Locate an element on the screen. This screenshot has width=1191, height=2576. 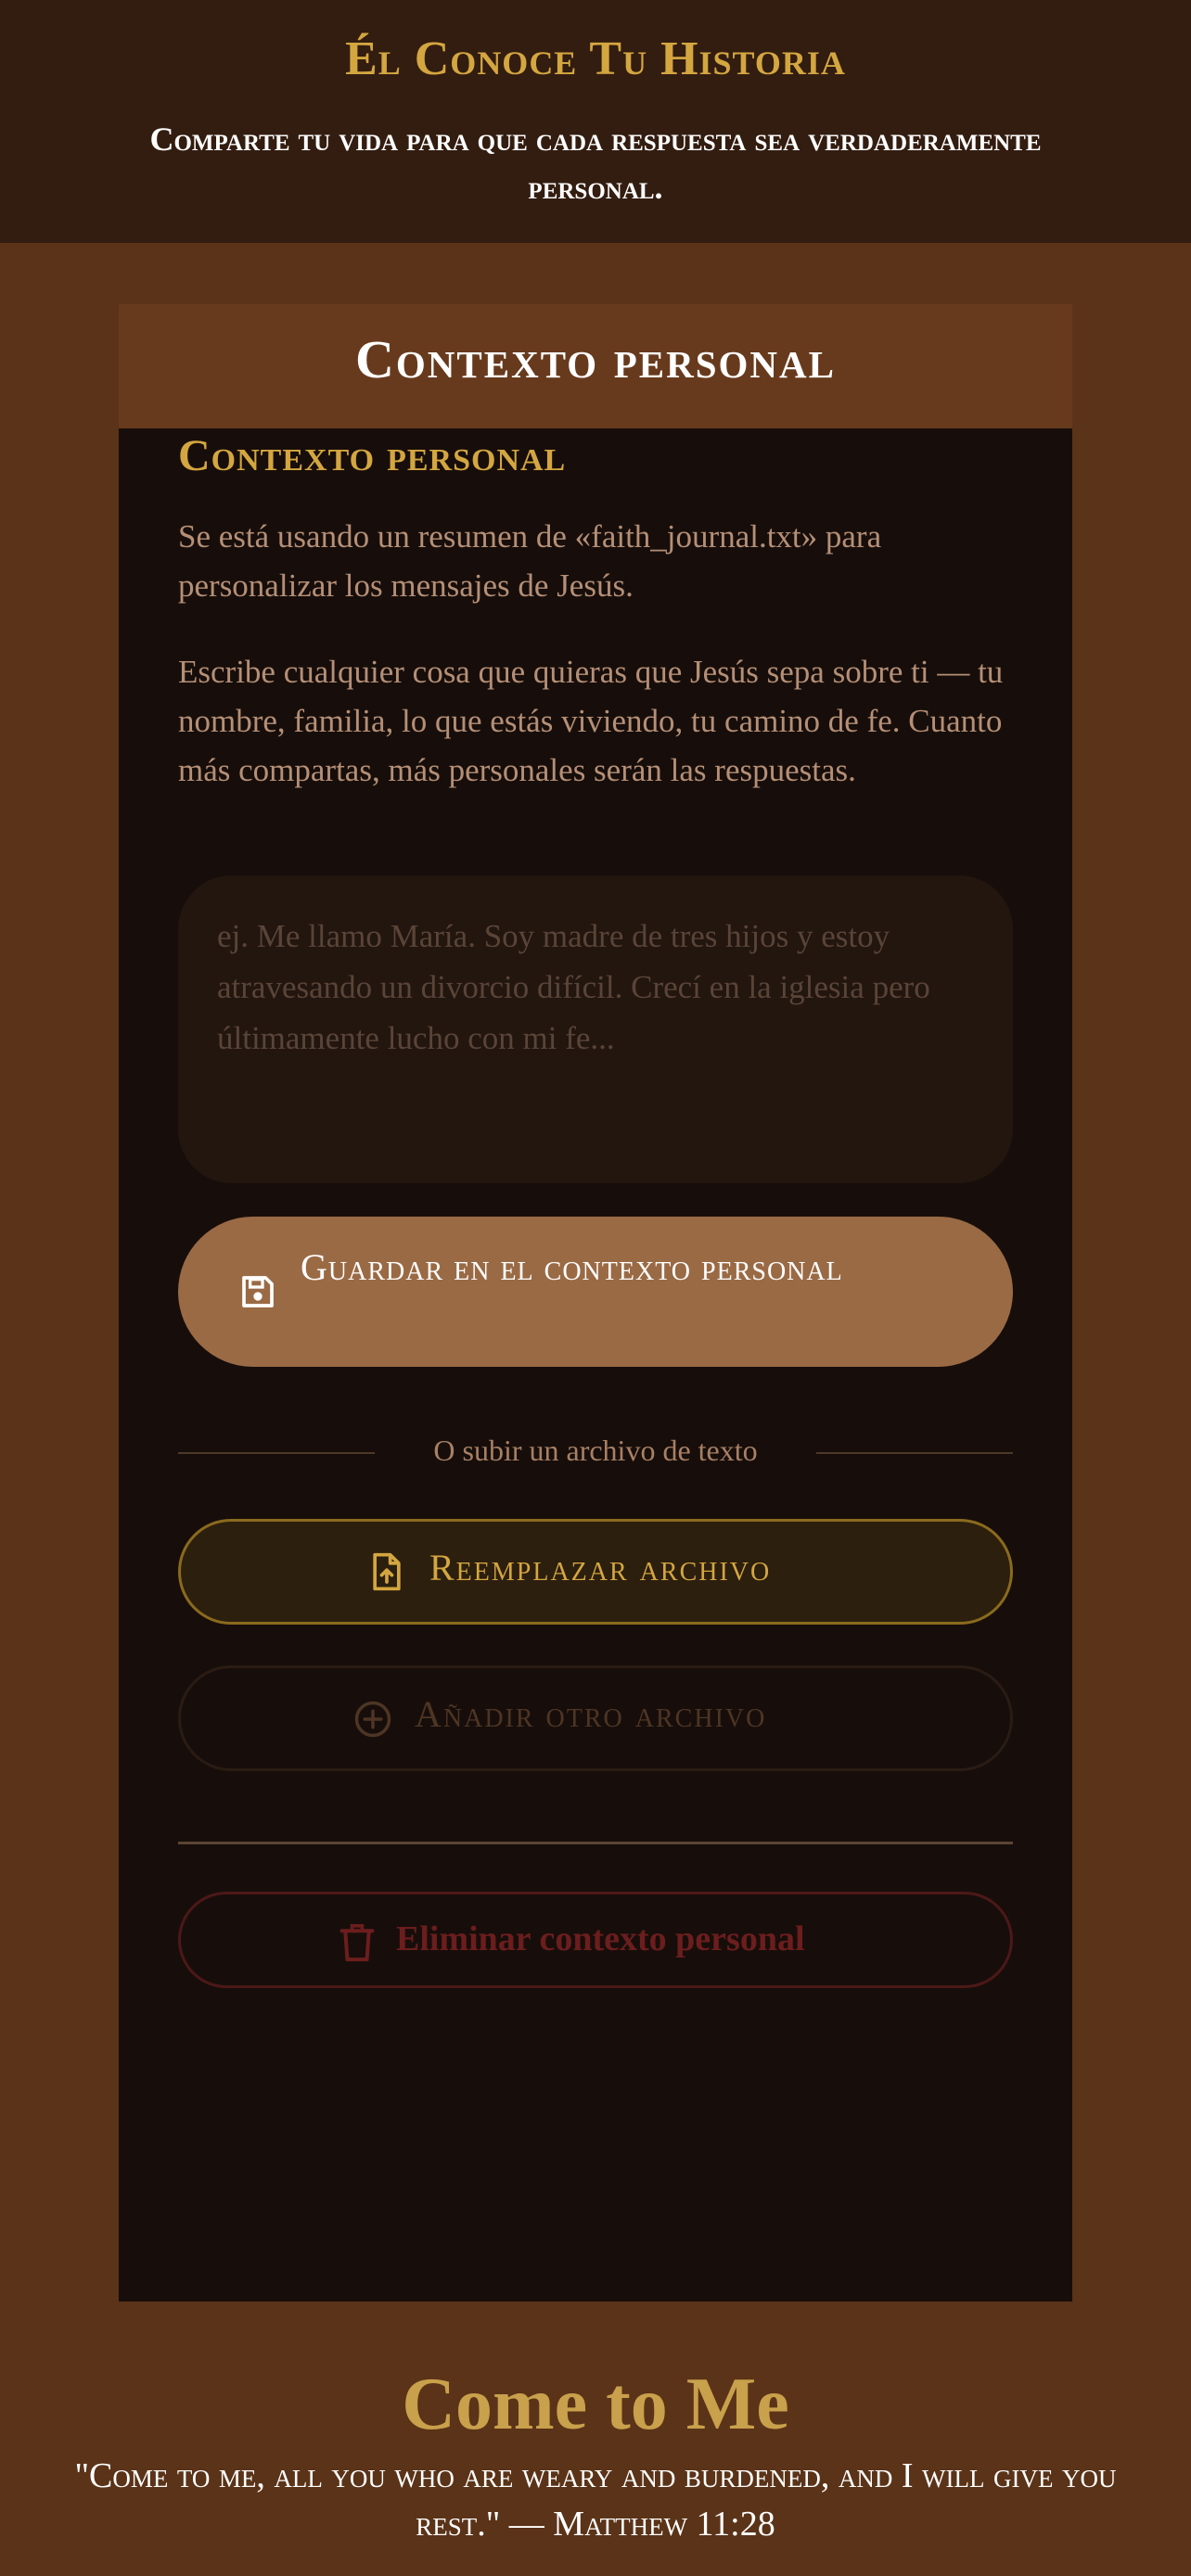
add-button-label: Añadir otro archivo is located at coordinates (591, 1714).